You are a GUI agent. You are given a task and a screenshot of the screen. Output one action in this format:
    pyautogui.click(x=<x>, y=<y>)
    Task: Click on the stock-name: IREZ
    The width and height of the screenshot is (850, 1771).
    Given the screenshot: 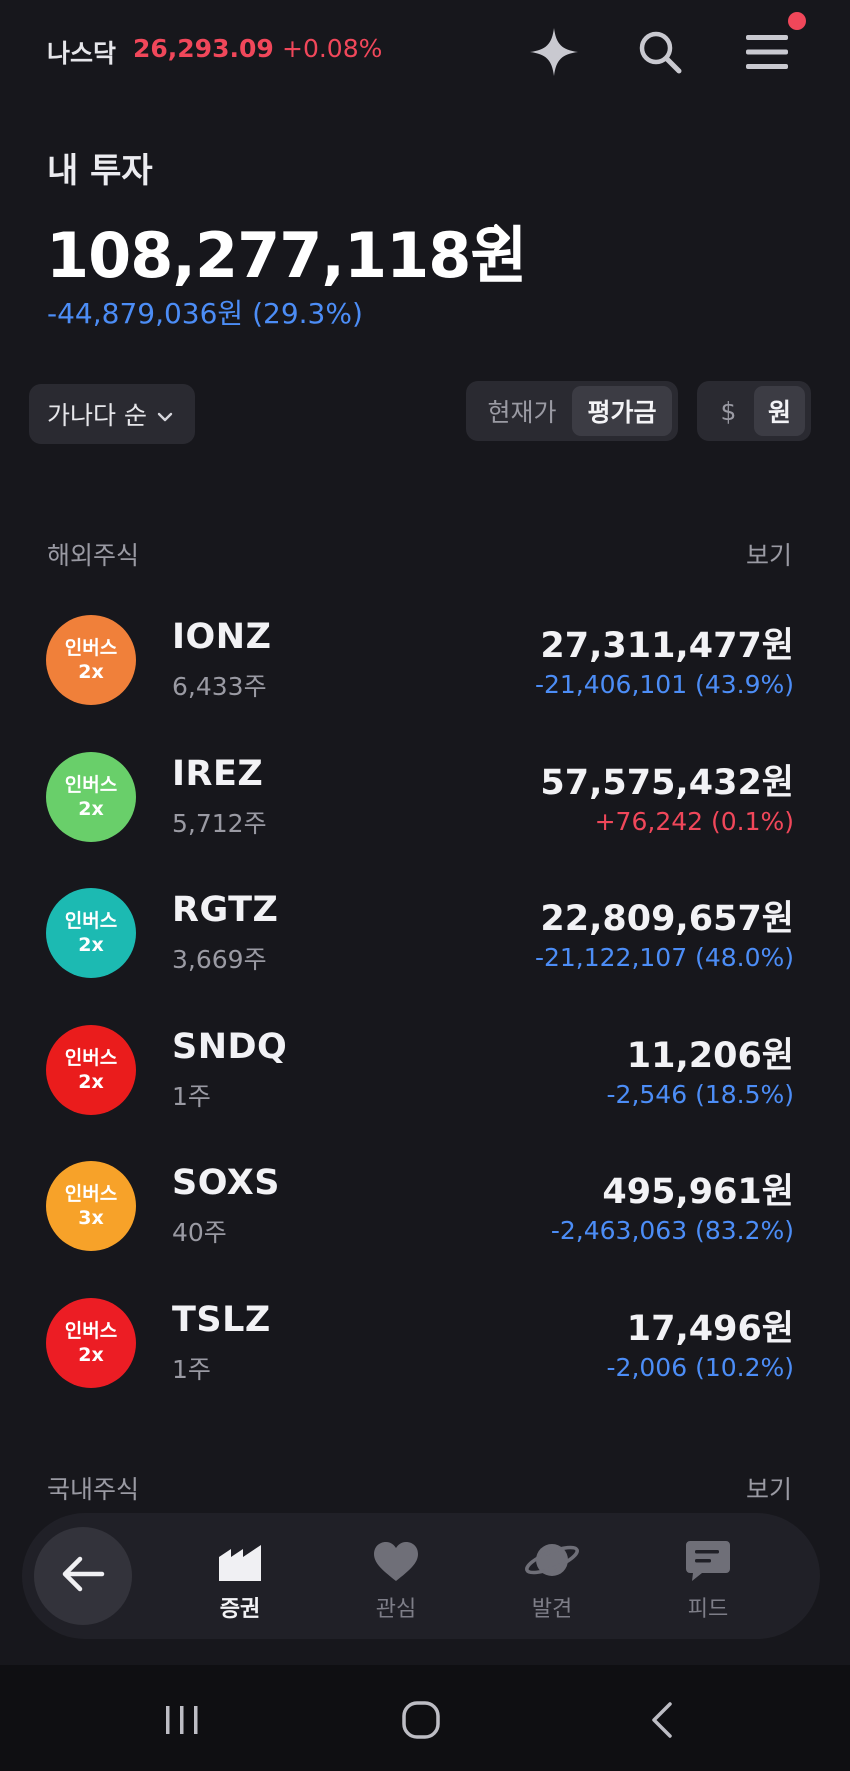 What is the action you would take?
    pyautogui.click(x=218, y=773)
    